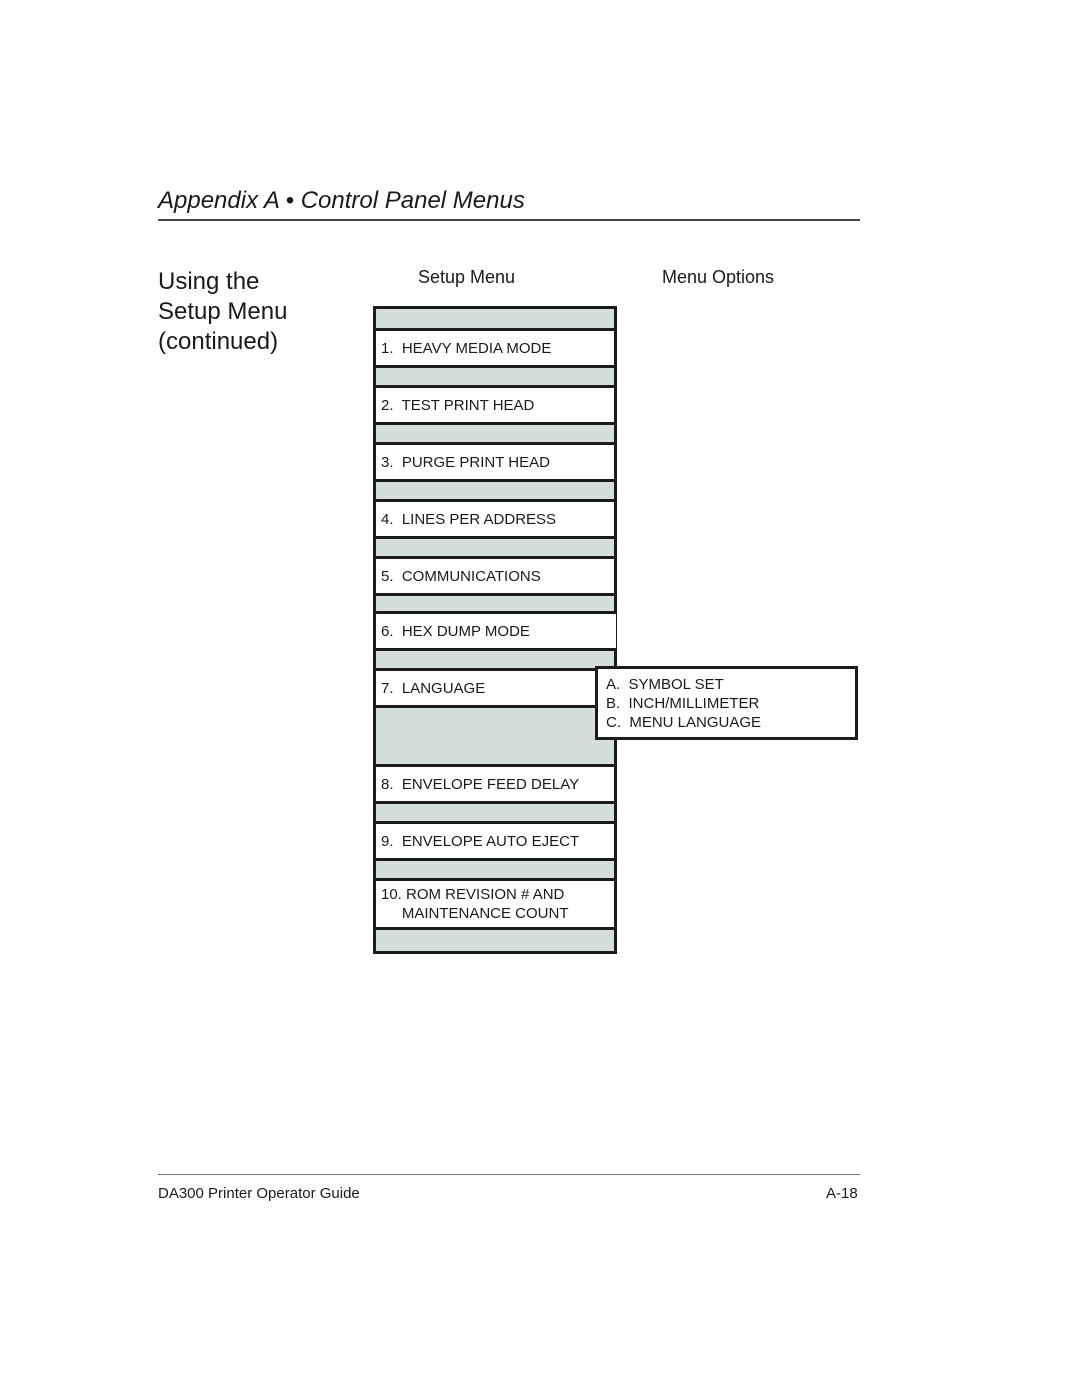 This screenshot has height=1397, width=1080. Describe the element at coordinates (495, 841) in the screenshot. I see `menu-item-envelope-auto-eject: 9. ENVELOPE AUTO EJECT` at that location.